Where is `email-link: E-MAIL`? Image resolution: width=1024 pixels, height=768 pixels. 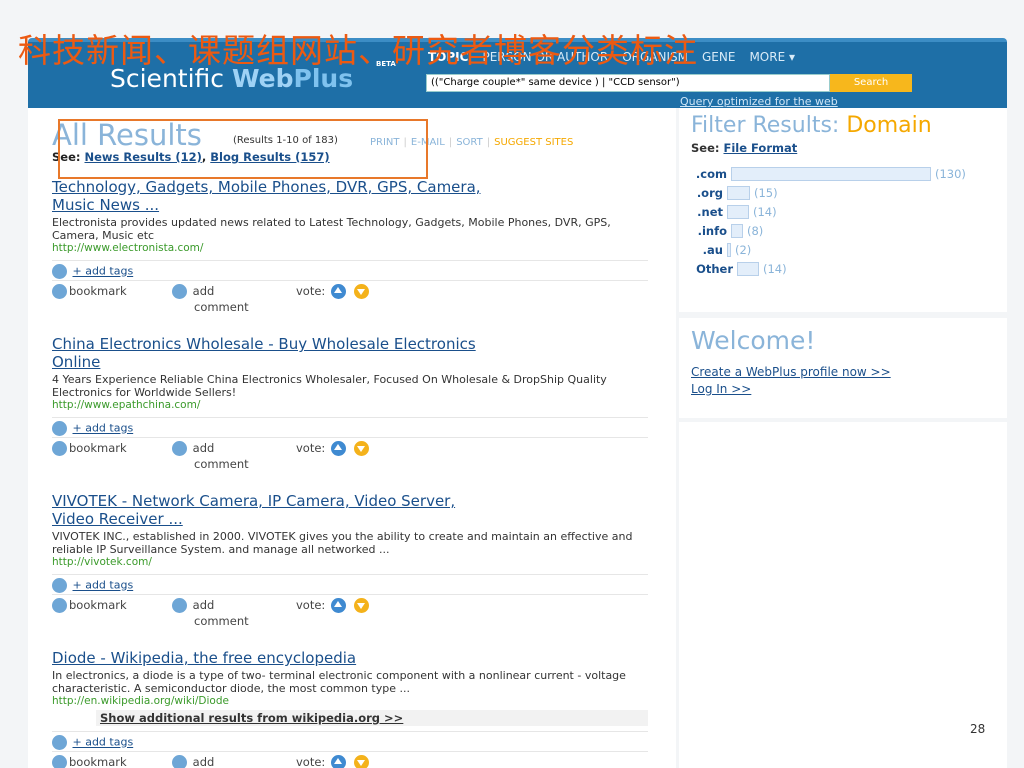 email-link: E-MAIL is located at coordinates (428, 142).